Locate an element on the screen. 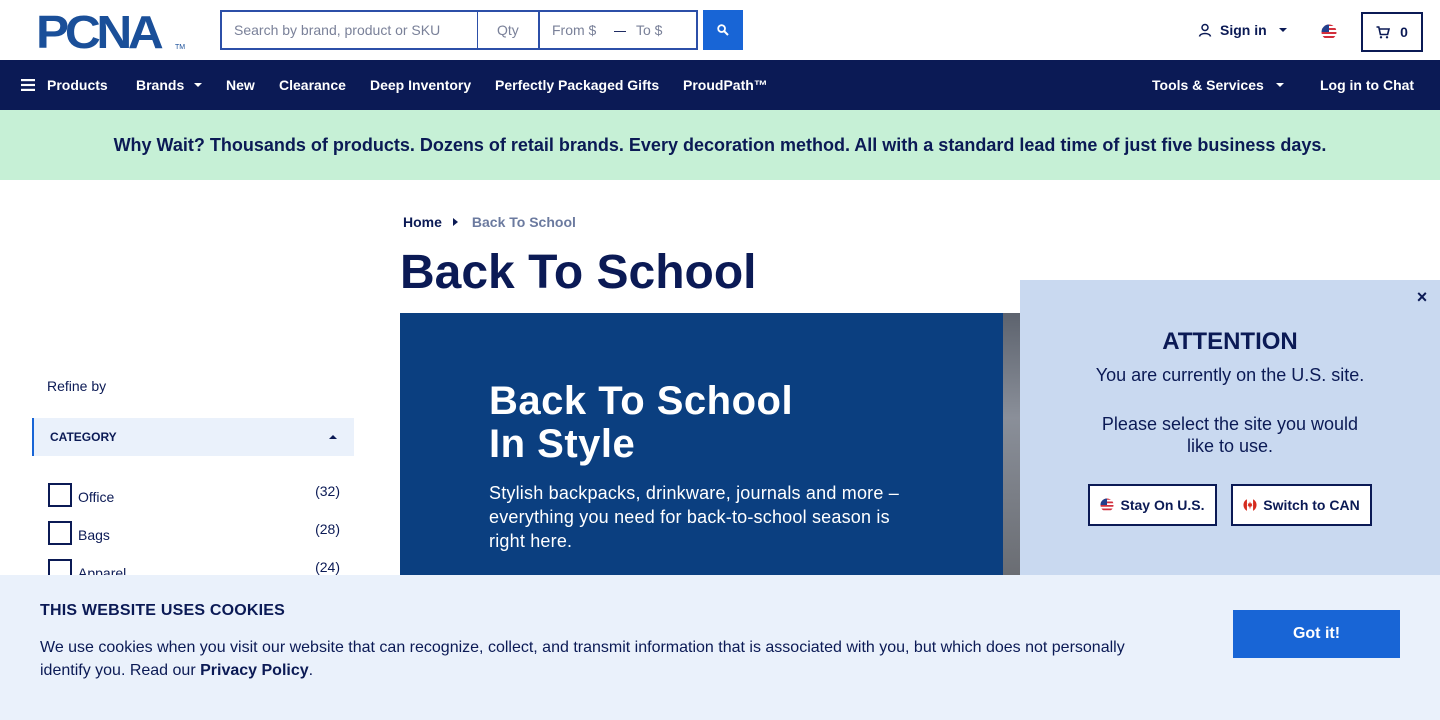  nav-new: New is located at coordinates (240, 85).